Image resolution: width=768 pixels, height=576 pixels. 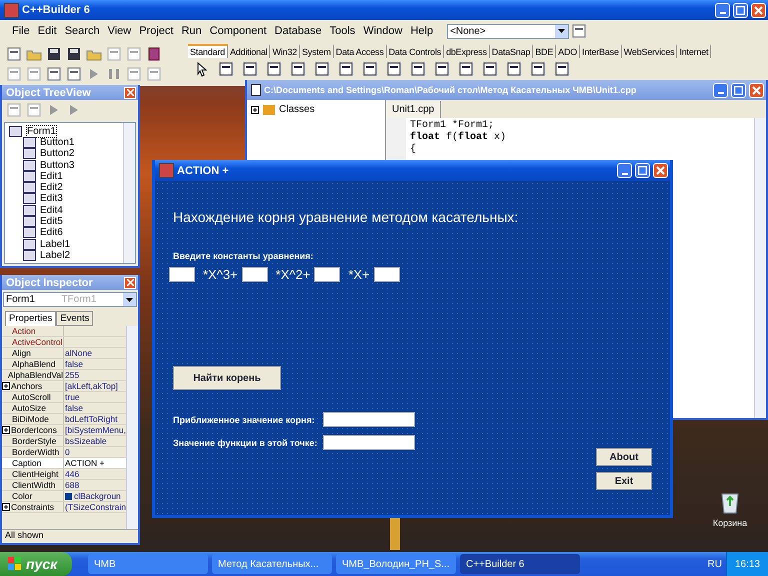 What do you see at coordinates (34, 430) in the screenshot?
I see `property-name: BorderIcons` at bounding box center [34, 430].